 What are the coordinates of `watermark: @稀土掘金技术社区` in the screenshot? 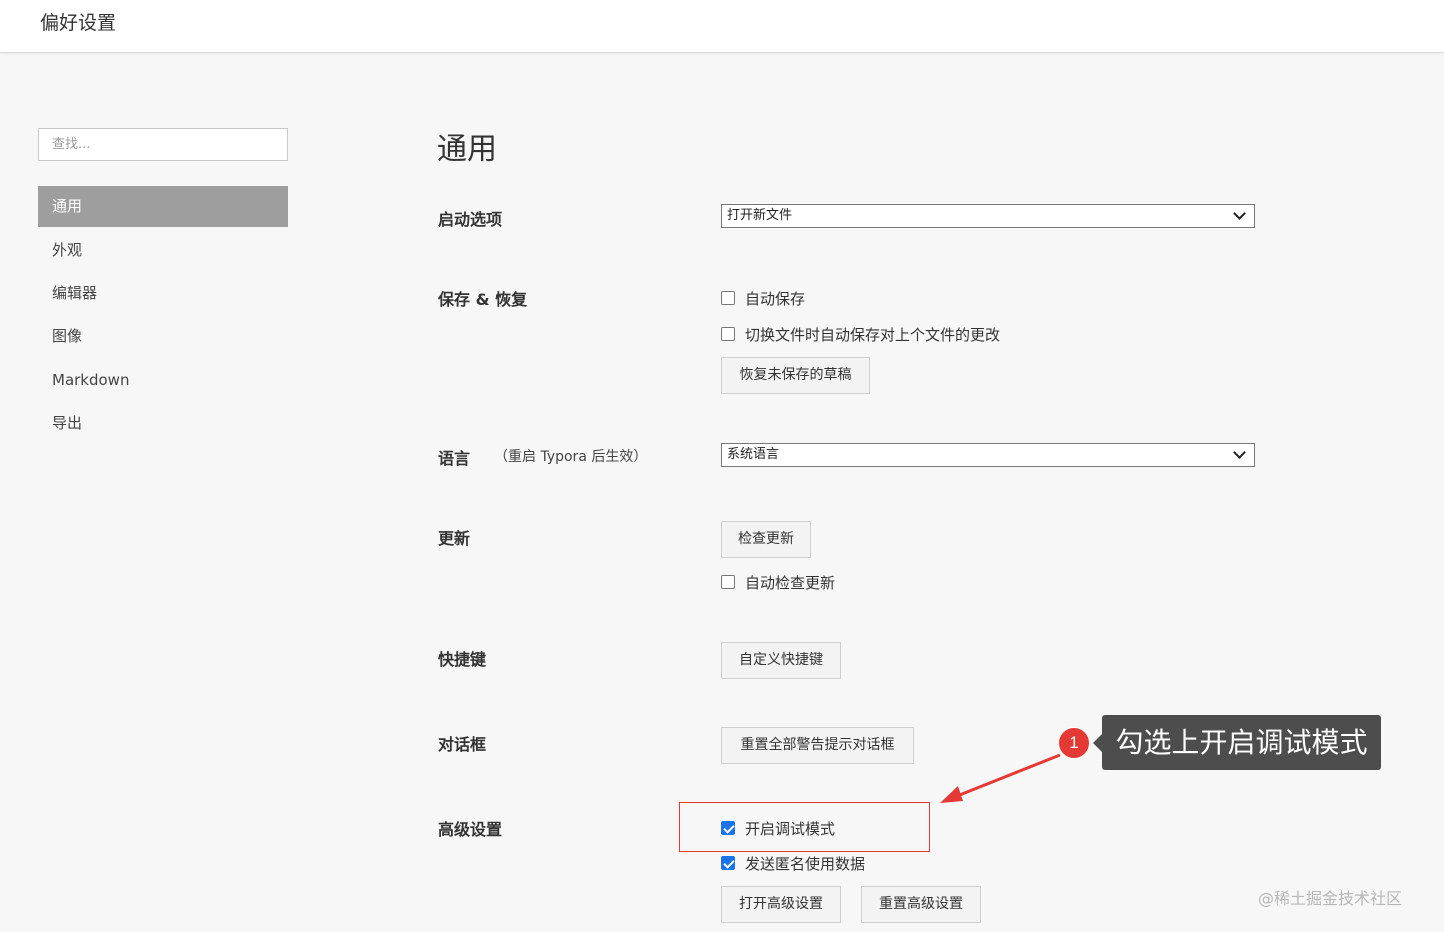 It's located at (1330, 898).